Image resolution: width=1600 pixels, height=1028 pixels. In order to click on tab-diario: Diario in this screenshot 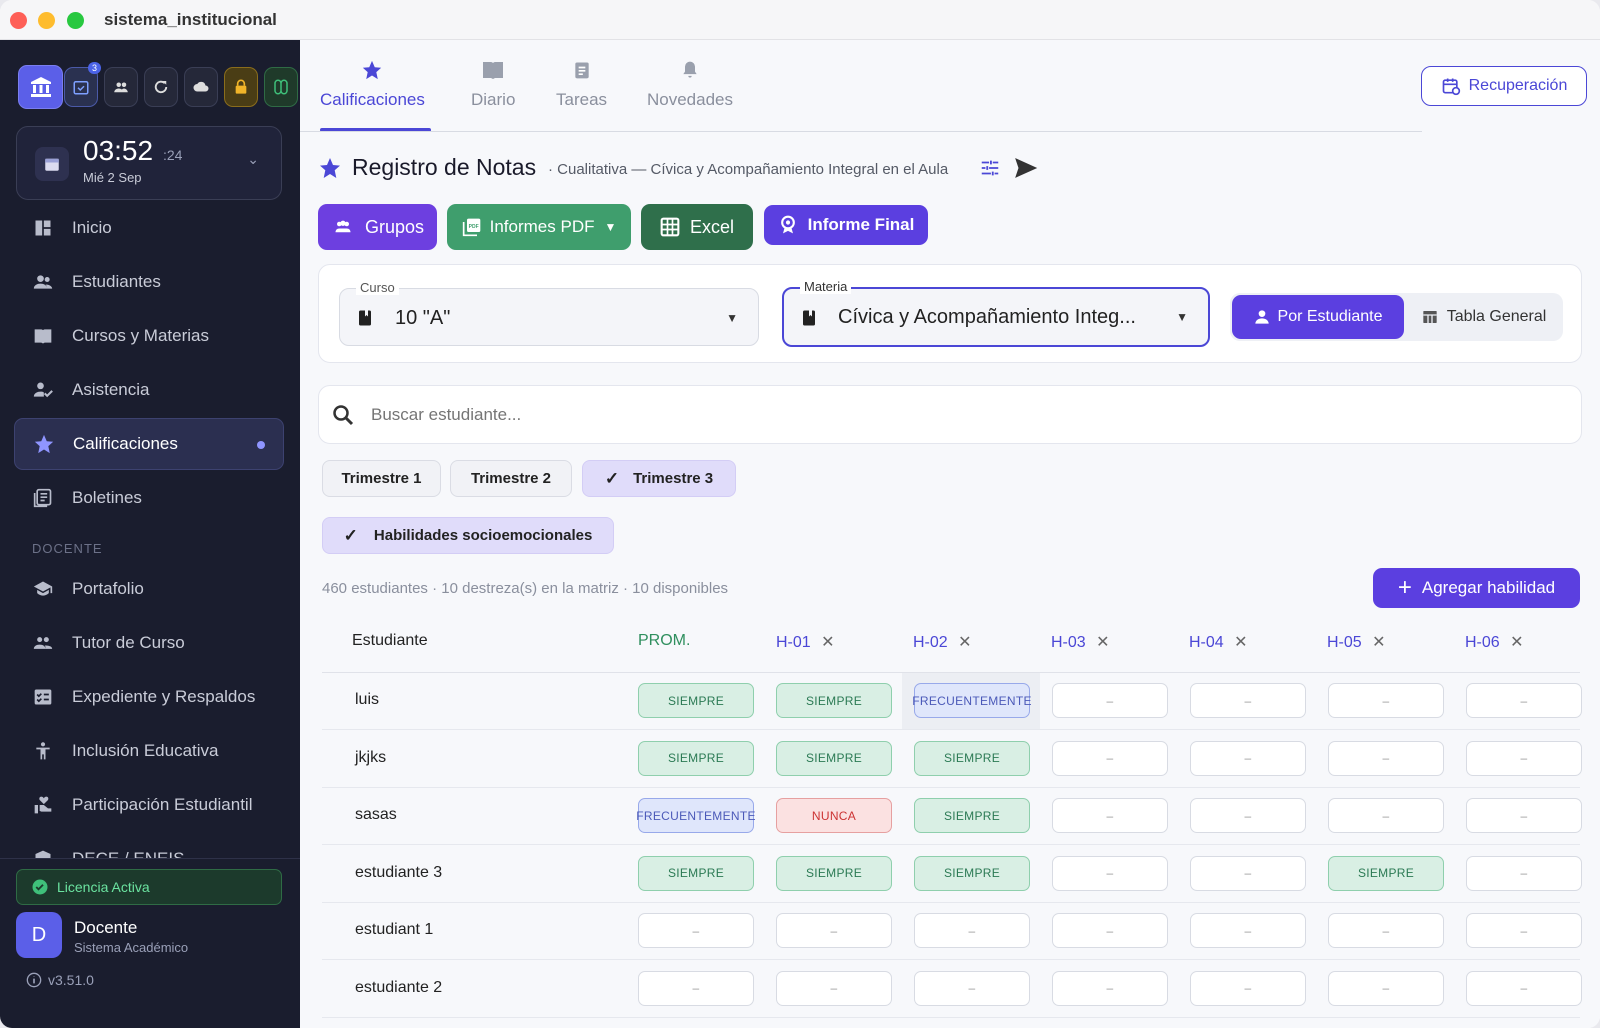, I will do `click(493, 84)`.